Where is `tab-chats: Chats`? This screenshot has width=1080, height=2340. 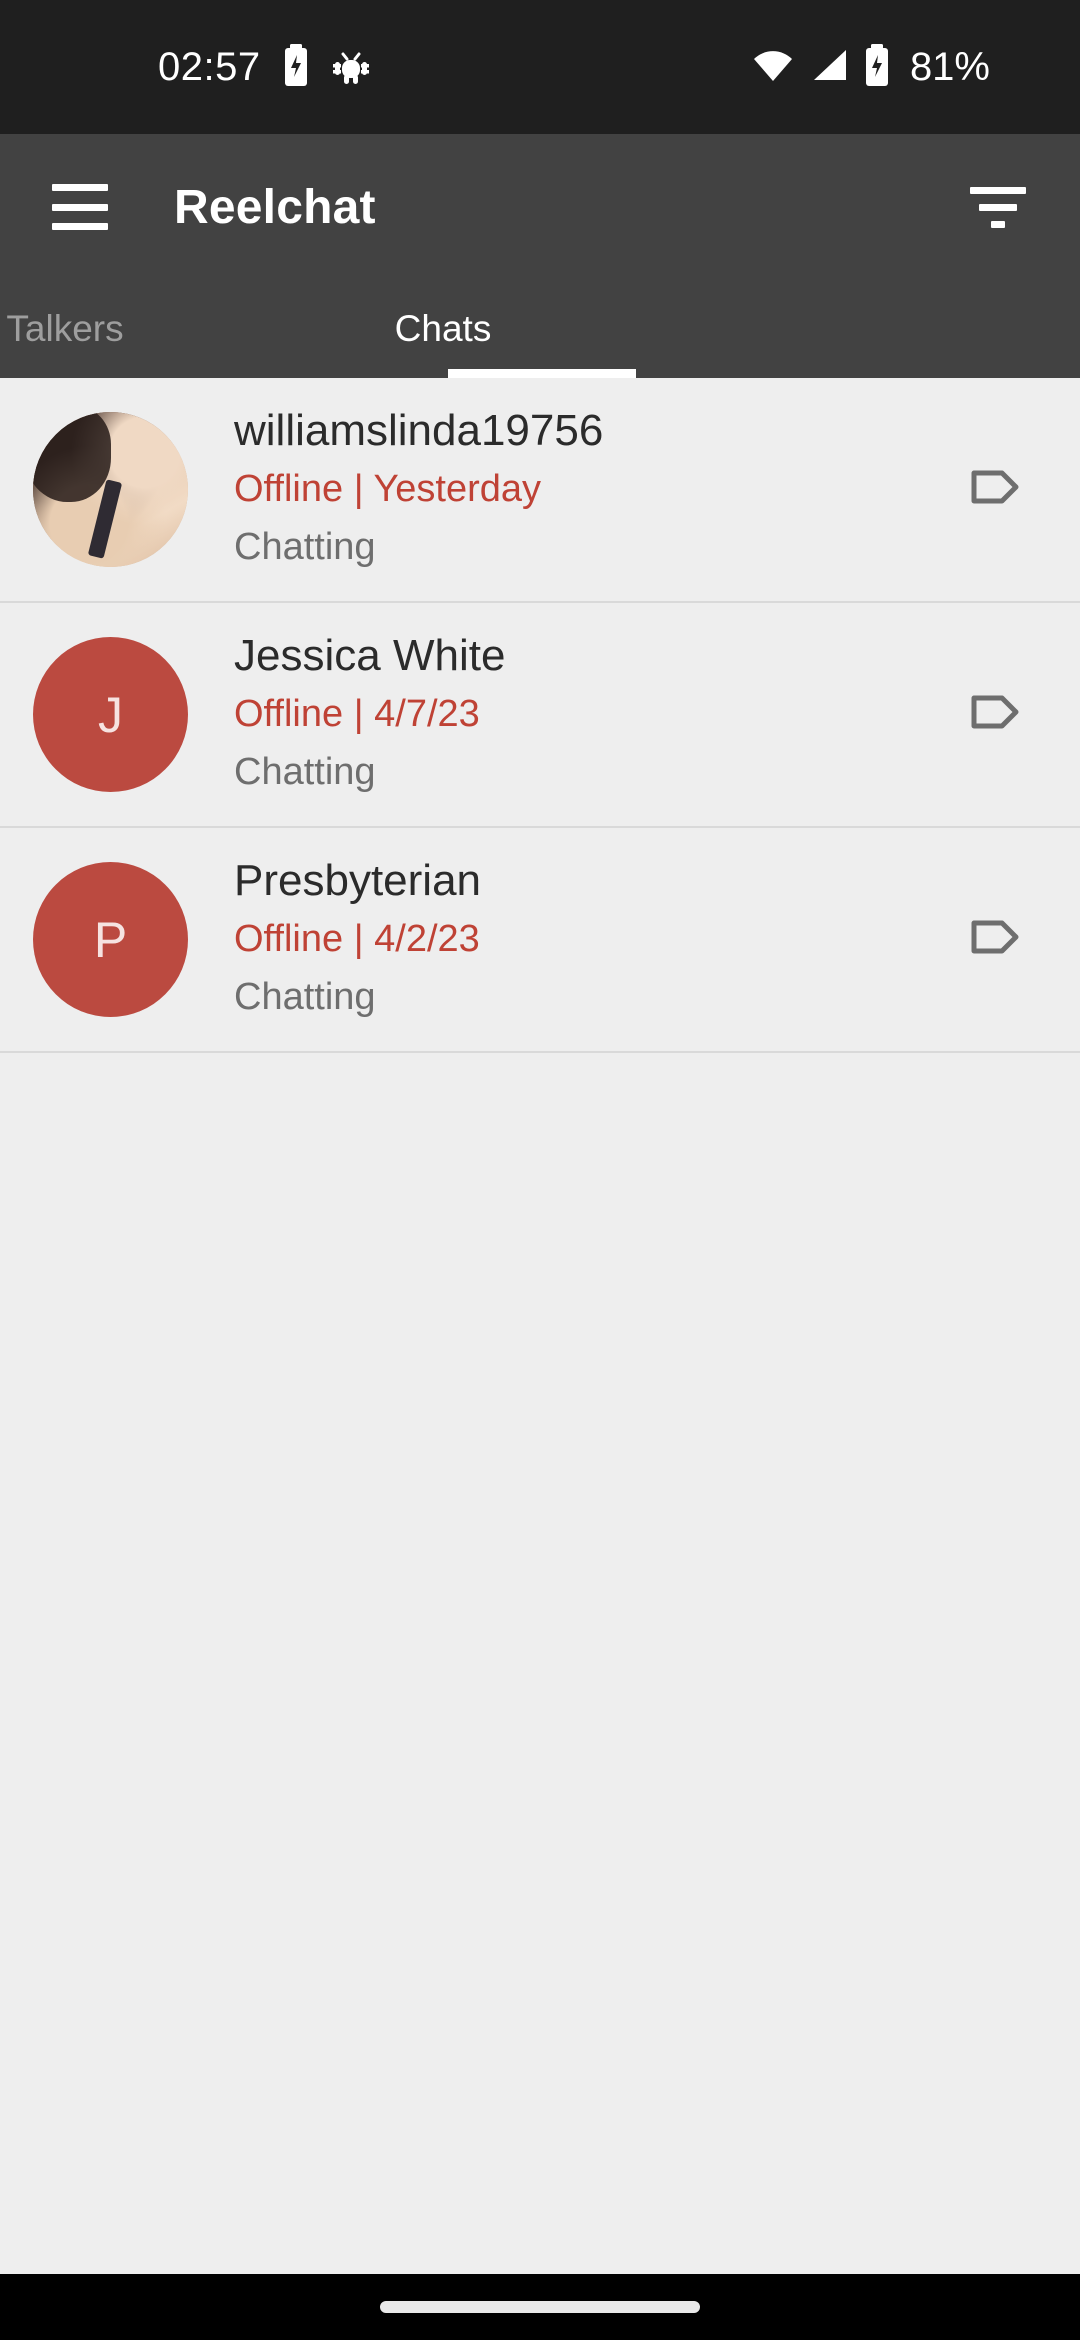
tab-chats: Chats is located at coordinates (443, 329).